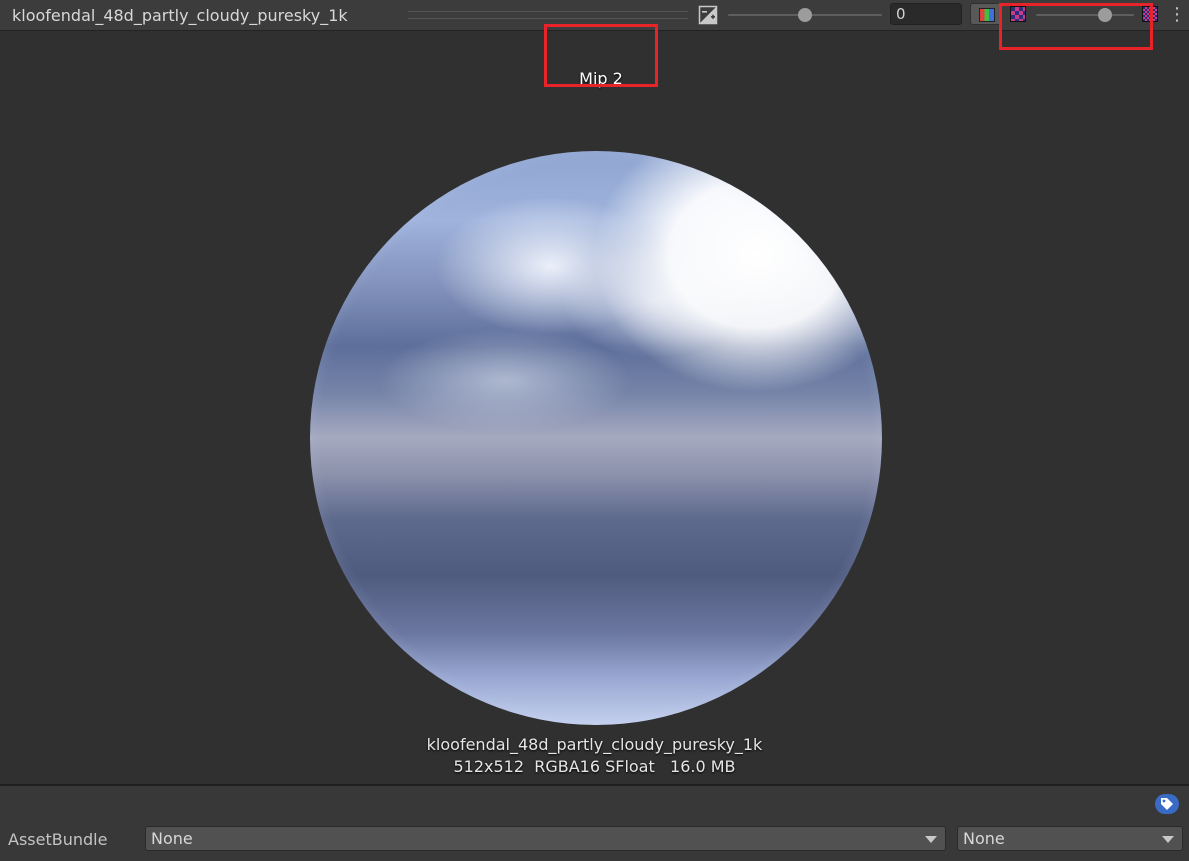 The image size is (1189, 861). I want to click on highlight-mip-label, so click(601, 55).